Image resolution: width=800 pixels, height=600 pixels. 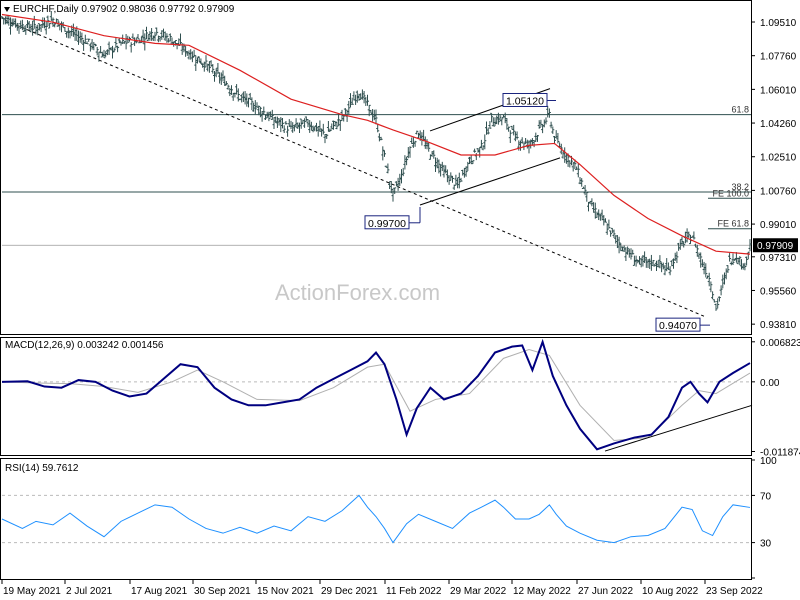 I want to click on x-axis-label: 10 Aug 2022, so click(x=670, y=591).